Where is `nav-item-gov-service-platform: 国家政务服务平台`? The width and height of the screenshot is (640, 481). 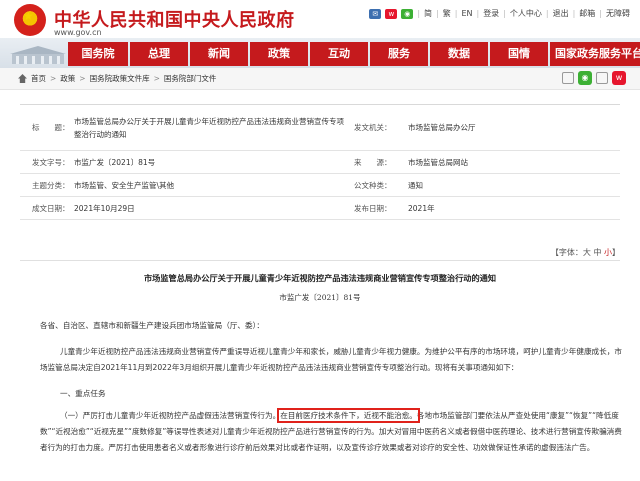
nav-item-gov-service-platform: 国家政务服务平台 is located at coordinates (595, 54).